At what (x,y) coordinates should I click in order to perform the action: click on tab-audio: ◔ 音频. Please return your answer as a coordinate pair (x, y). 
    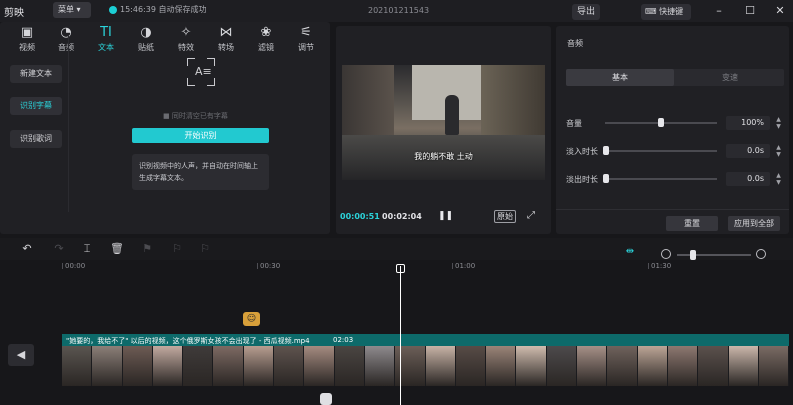
    Looking at the image, I should click on (66, 40).